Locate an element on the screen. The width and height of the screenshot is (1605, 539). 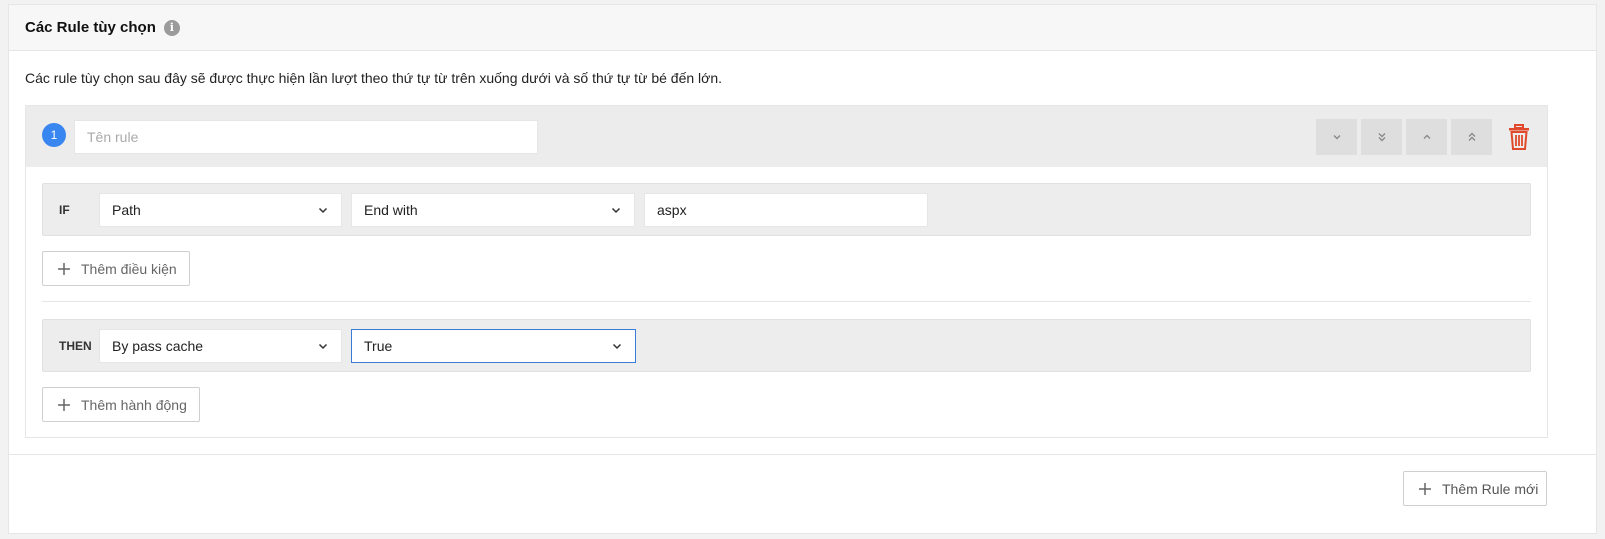
condition-operator-select: End with is located at coordinates (493, 210).